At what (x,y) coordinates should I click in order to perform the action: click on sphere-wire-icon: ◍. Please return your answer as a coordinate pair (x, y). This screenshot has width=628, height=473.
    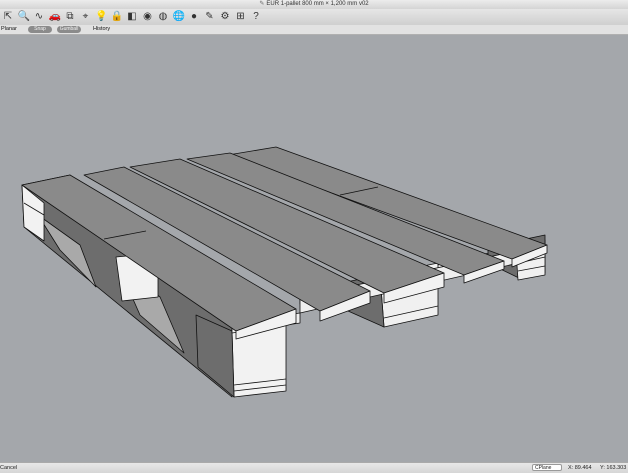
    Looking at the image, I should click on (163, 16).